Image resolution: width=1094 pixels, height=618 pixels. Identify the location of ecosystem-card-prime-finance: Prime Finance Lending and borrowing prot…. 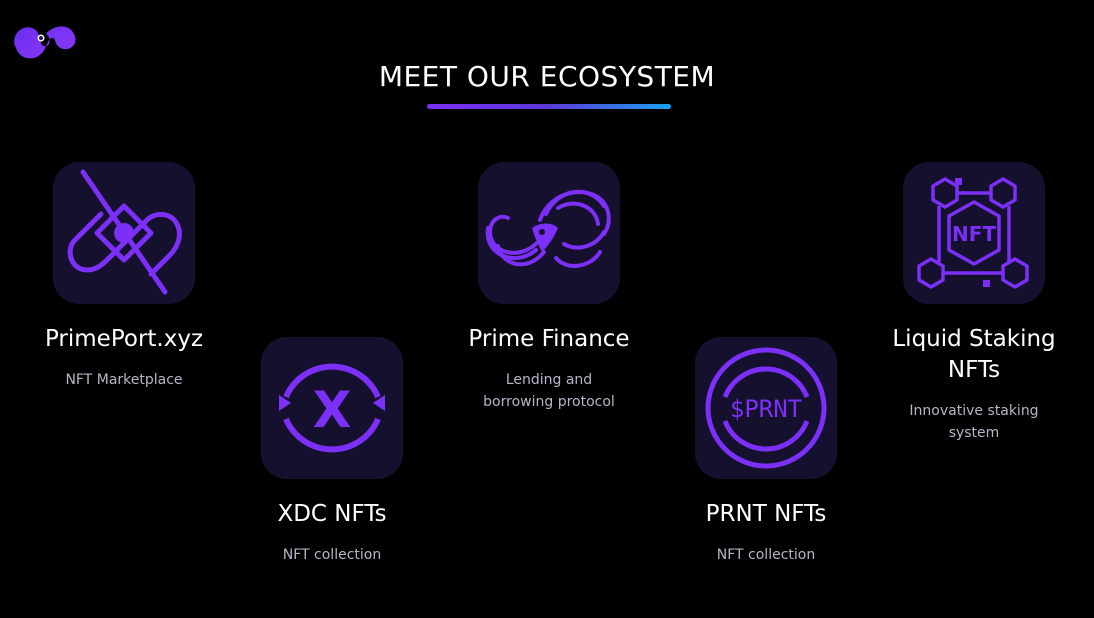
(549, 287).